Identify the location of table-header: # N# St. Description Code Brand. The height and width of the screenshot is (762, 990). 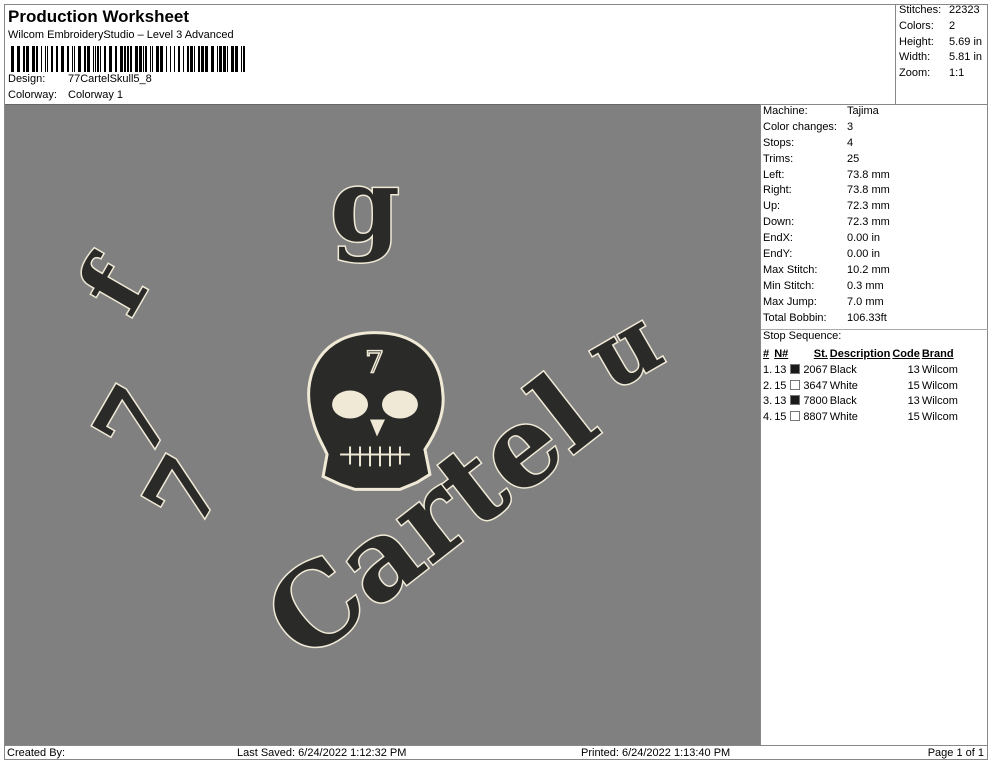
(861, 354).